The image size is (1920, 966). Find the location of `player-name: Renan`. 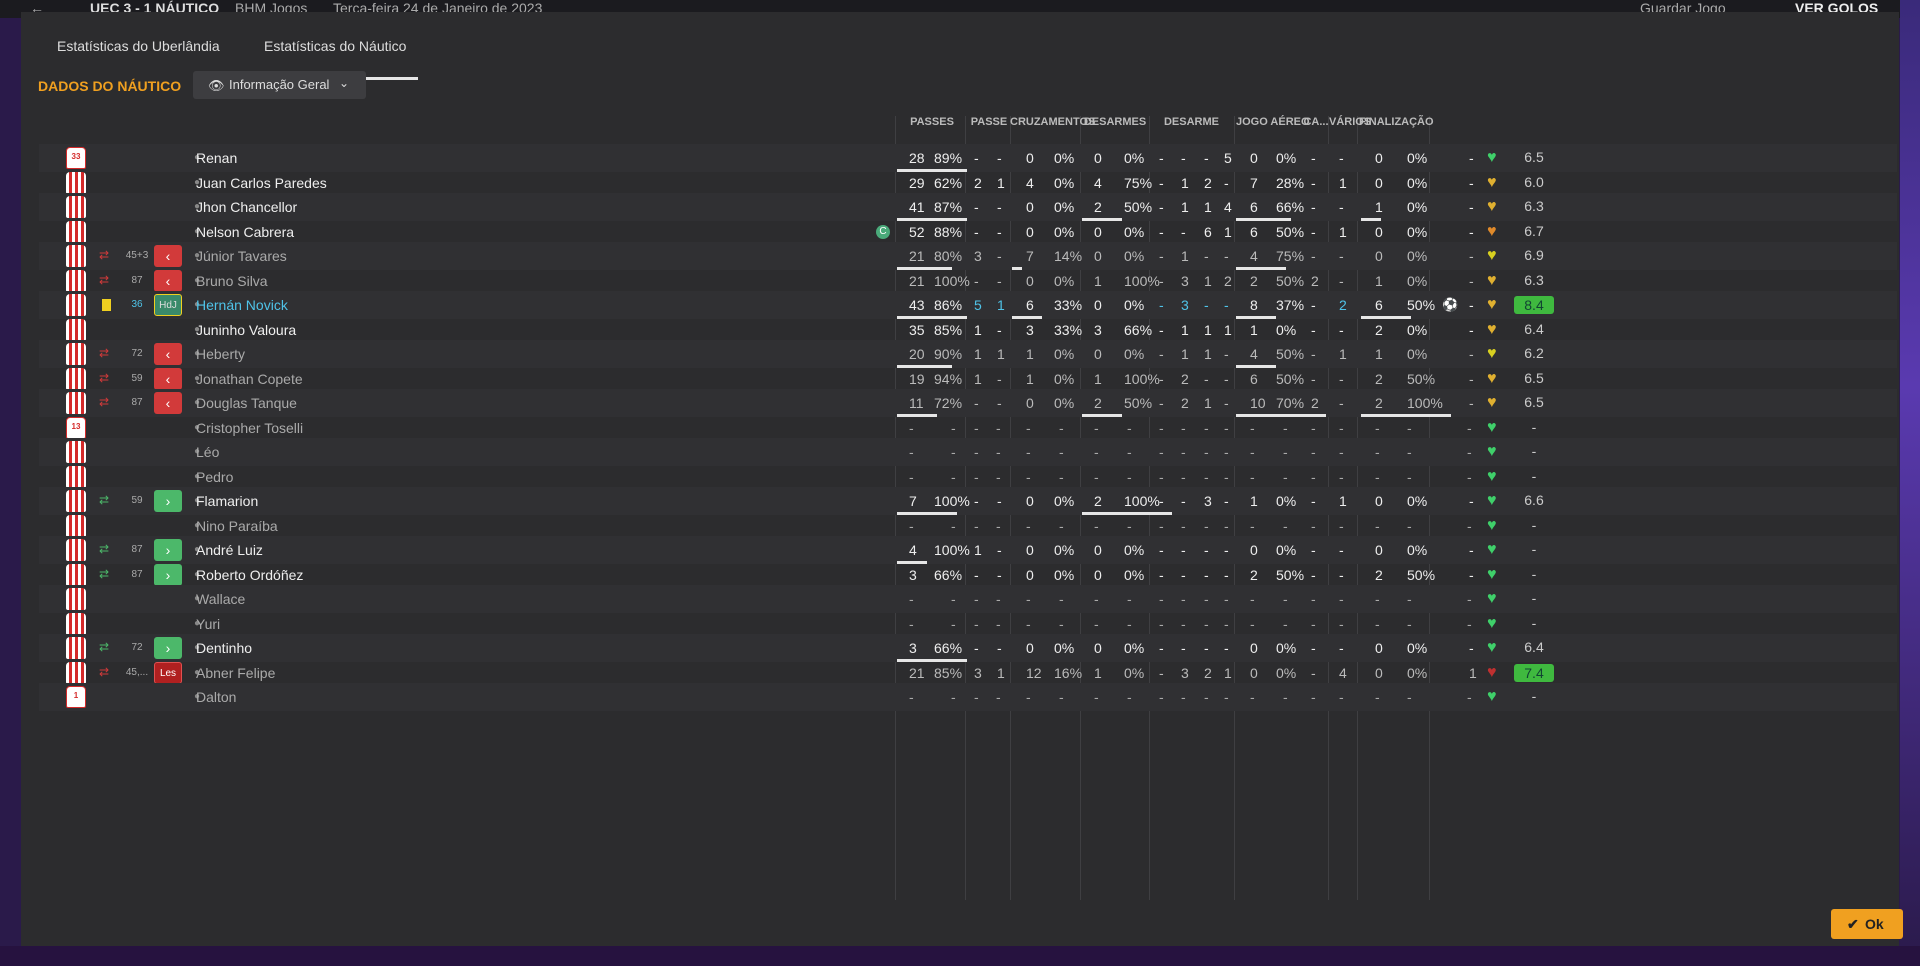

player-name: Renan is located at coordinates (216, 158).